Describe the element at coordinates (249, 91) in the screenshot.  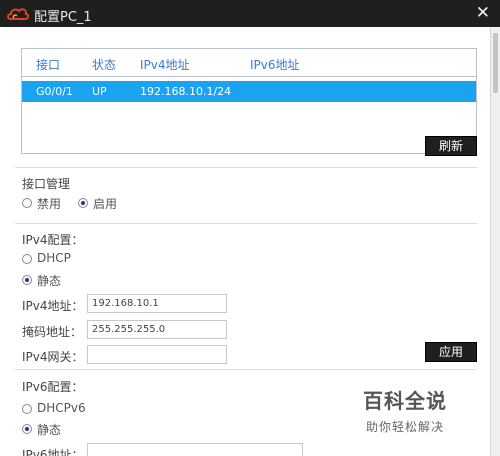
I see `table-row: G0/0/1 UP 192.168.10.1/24` at that location.